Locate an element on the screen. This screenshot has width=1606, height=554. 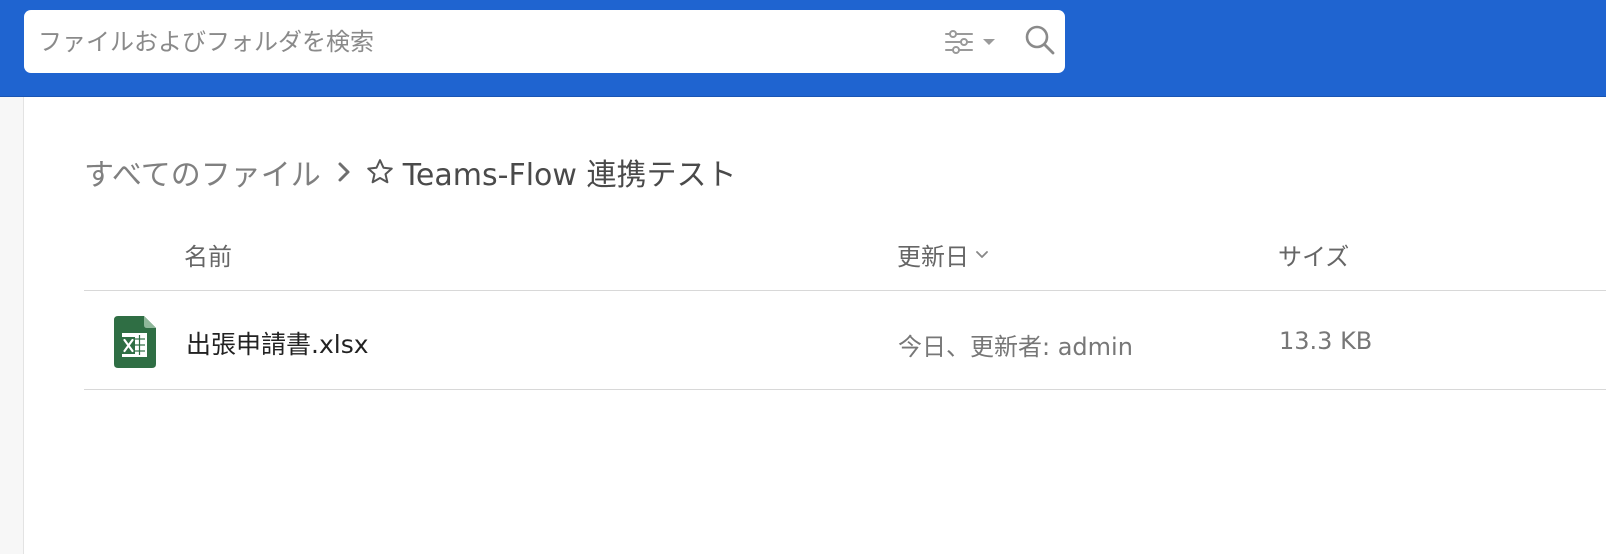
chevron-right-icon is located at coordinates (344, 172).